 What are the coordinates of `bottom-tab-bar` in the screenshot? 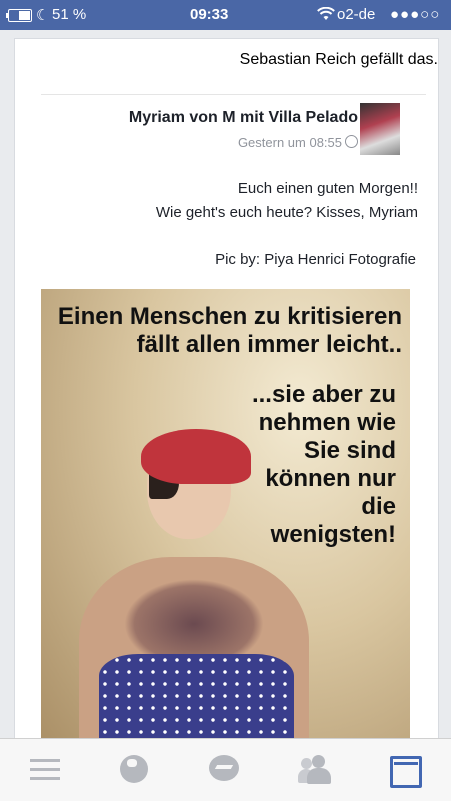 It's located at (225, 769).